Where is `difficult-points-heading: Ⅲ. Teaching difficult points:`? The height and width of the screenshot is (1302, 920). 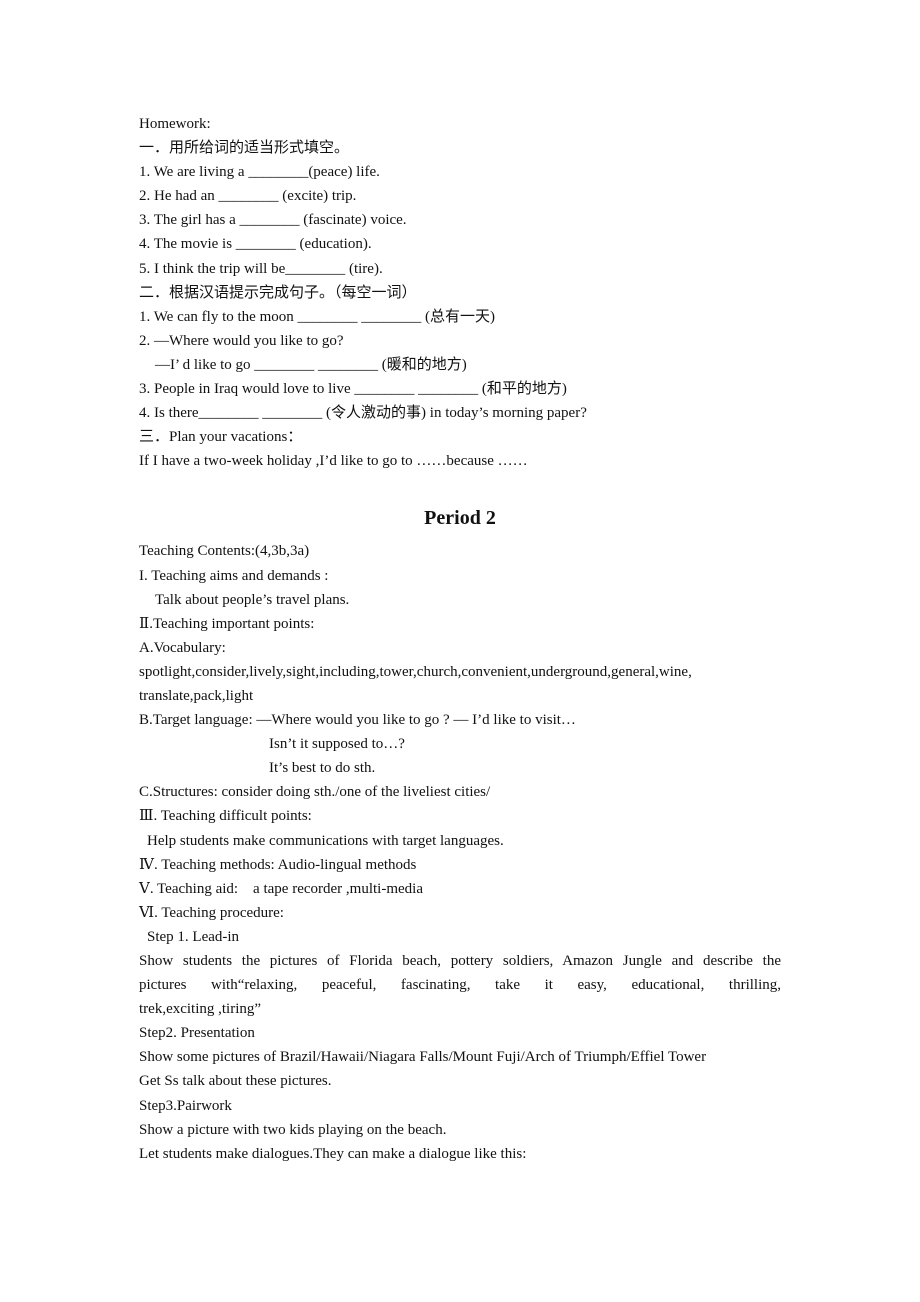 difficult-points-heading: Ⅲ. Teaching difficult points: is located at coordinates (225, 816).